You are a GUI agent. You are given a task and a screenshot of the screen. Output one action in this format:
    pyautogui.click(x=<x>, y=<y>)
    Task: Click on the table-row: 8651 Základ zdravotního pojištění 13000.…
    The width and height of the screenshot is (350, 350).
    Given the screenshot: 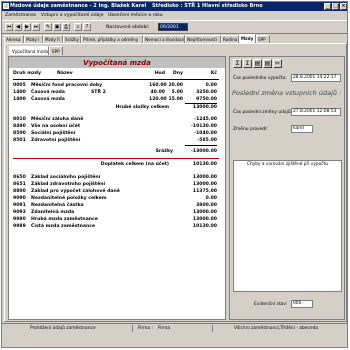 What is the action you would take?
    pyautogui.click(x=115, y=184)
    